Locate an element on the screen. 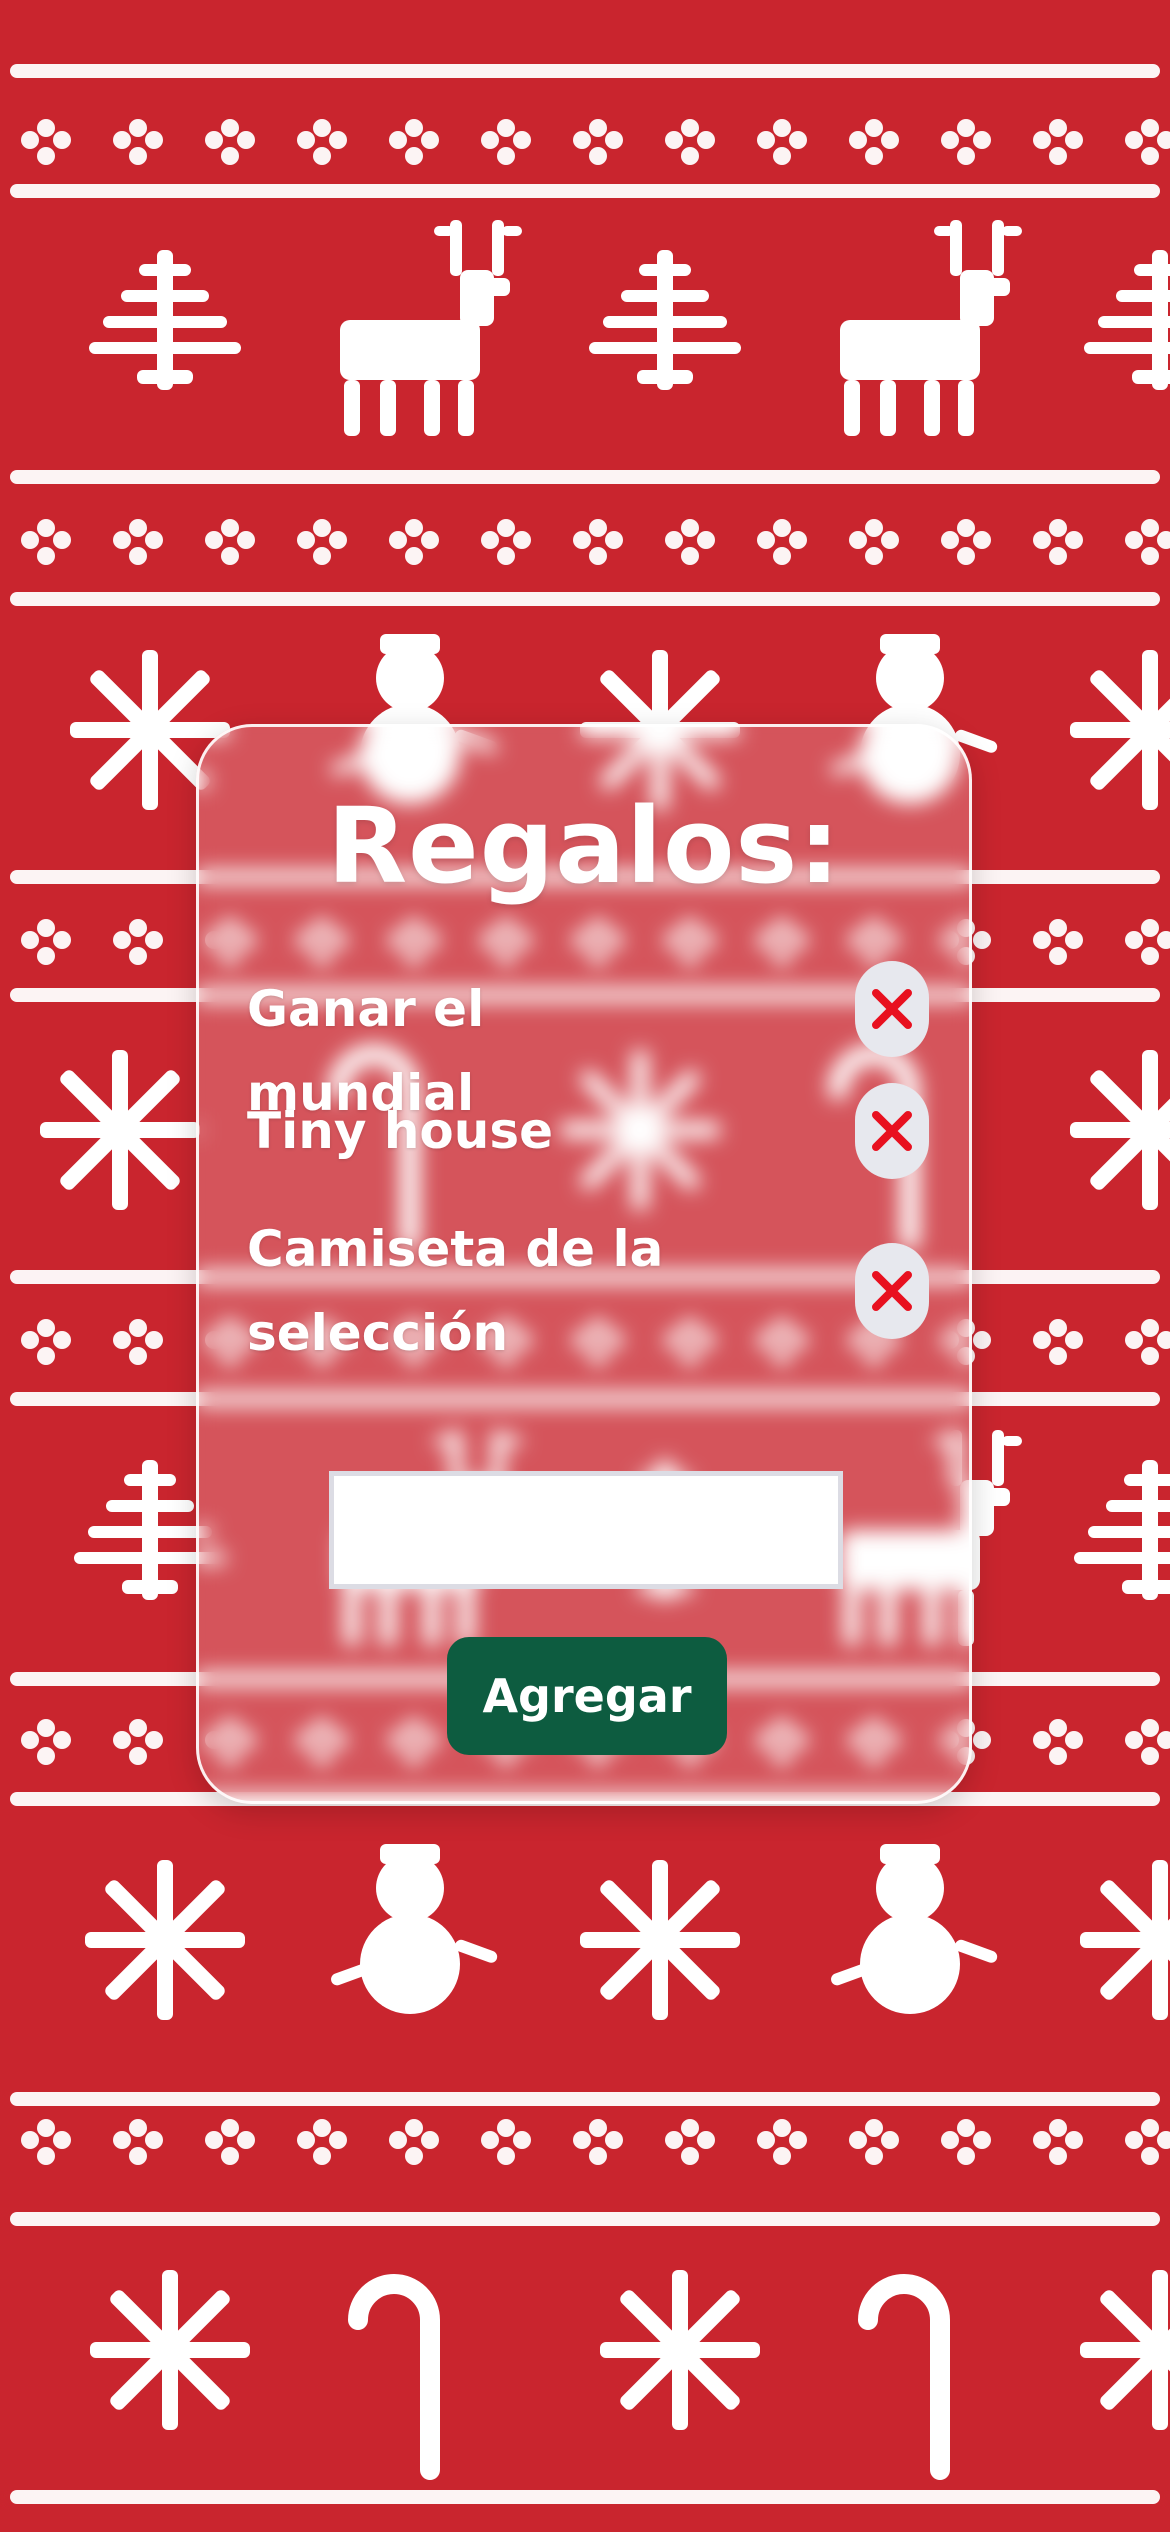 The height and width of the screenshot is (2532, 1170). card-title: Regalos: is located at coordinates (584, 846).